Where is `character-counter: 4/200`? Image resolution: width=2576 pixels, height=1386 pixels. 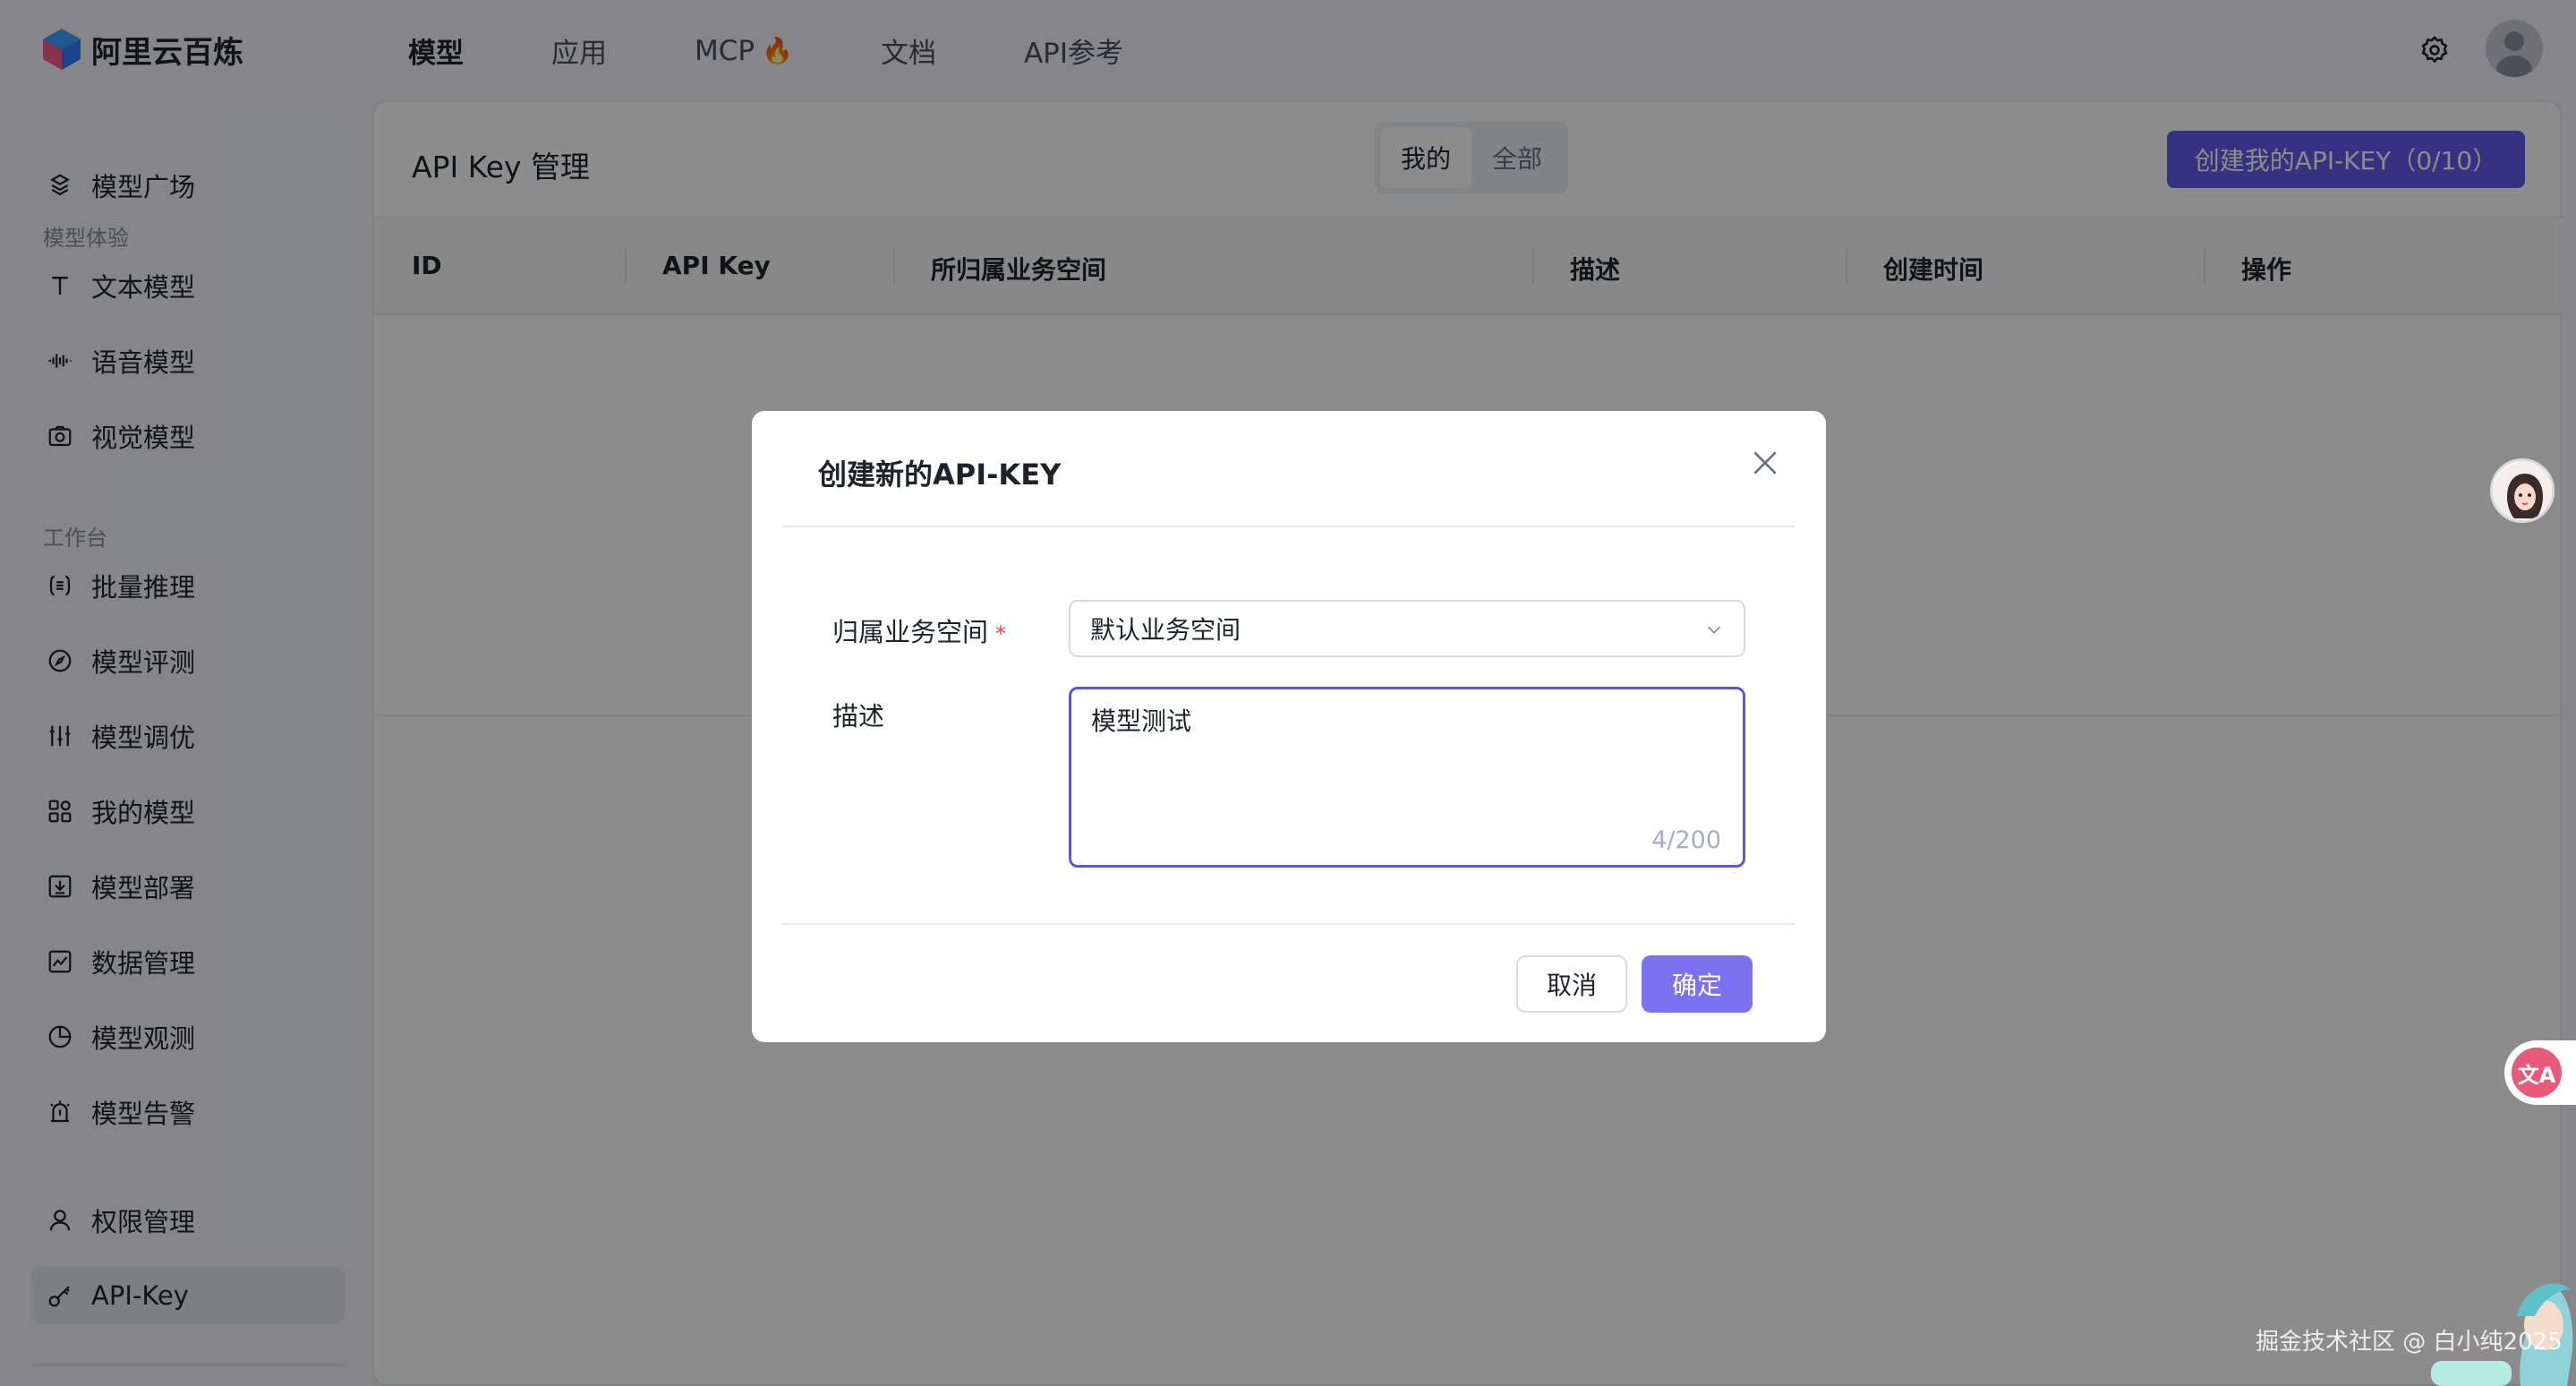
character-counter: 4/200 is located at coordinates (1686, 840).